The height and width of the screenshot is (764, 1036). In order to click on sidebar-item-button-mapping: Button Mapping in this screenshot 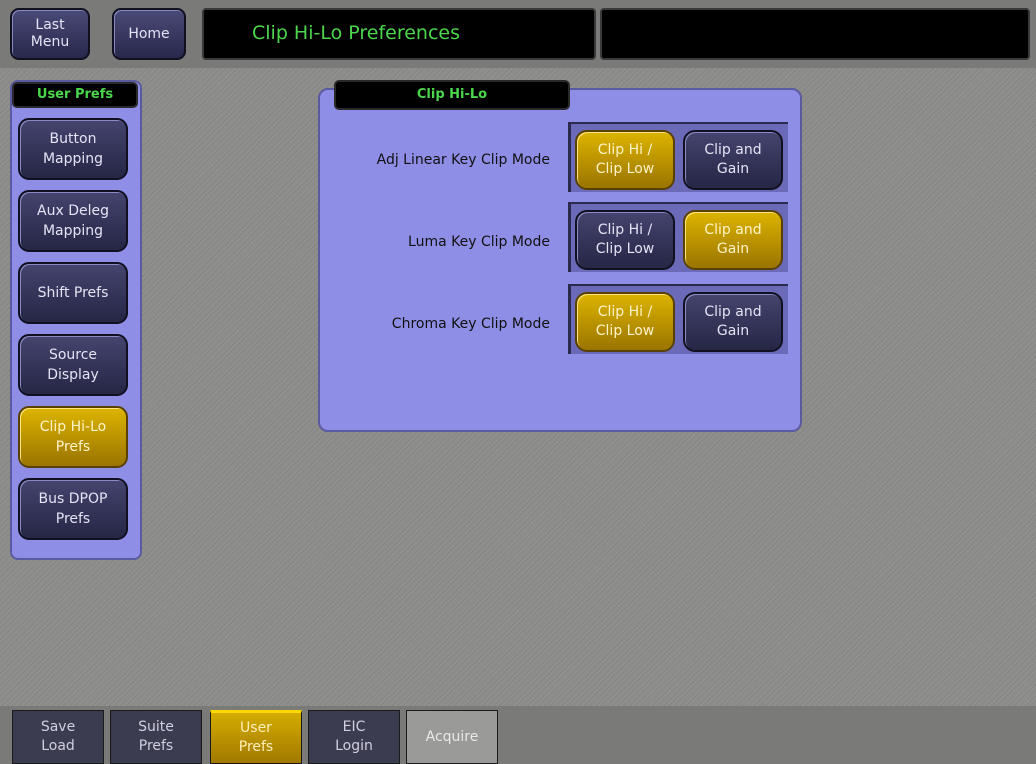, I will do `click(73, 149)`.